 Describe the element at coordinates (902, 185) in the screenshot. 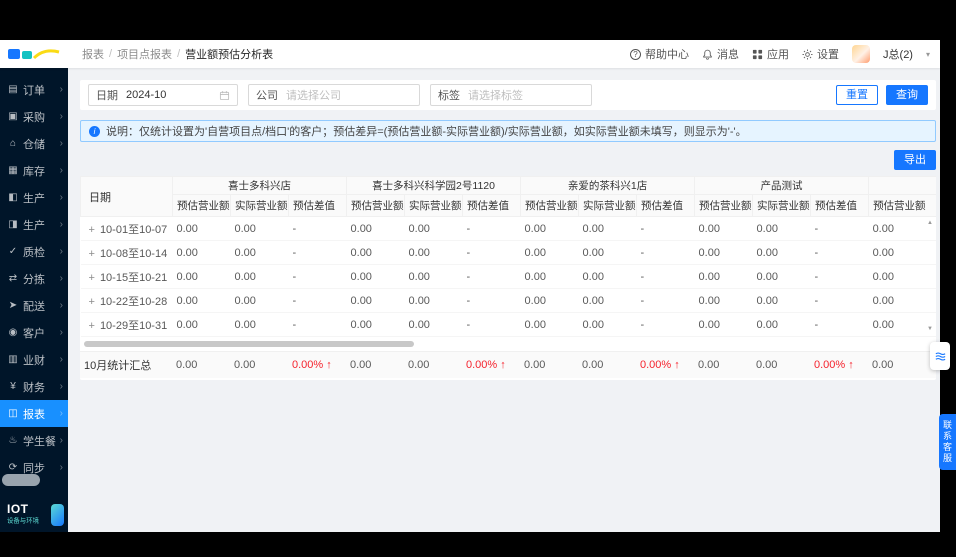

I see `group-header-overflow` at that location.